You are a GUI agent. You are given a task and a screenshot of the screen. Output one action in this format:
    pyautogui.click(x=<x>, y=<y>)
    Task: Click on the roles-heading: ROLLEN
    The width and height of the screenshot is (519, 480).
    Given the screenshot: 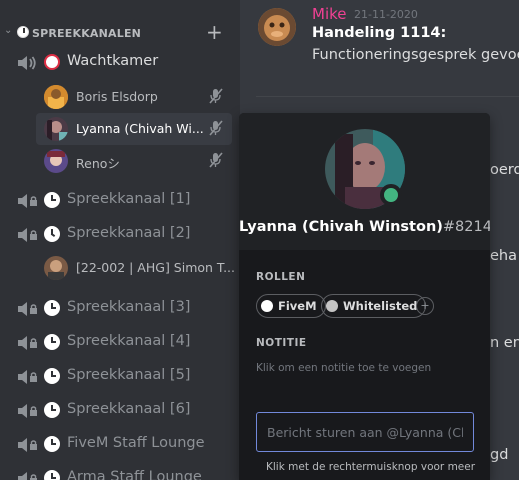 What is the action you would take?
    pyautogui.click(x=281, y=277)
    